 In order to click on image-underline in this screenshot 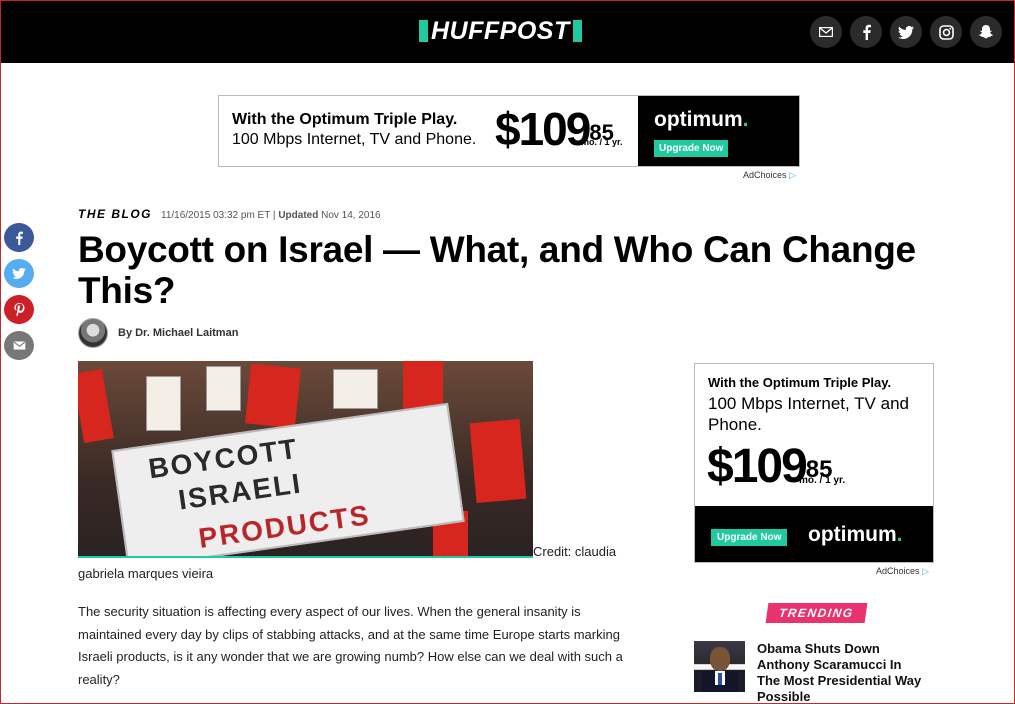, I will do `click(305, 557)`.